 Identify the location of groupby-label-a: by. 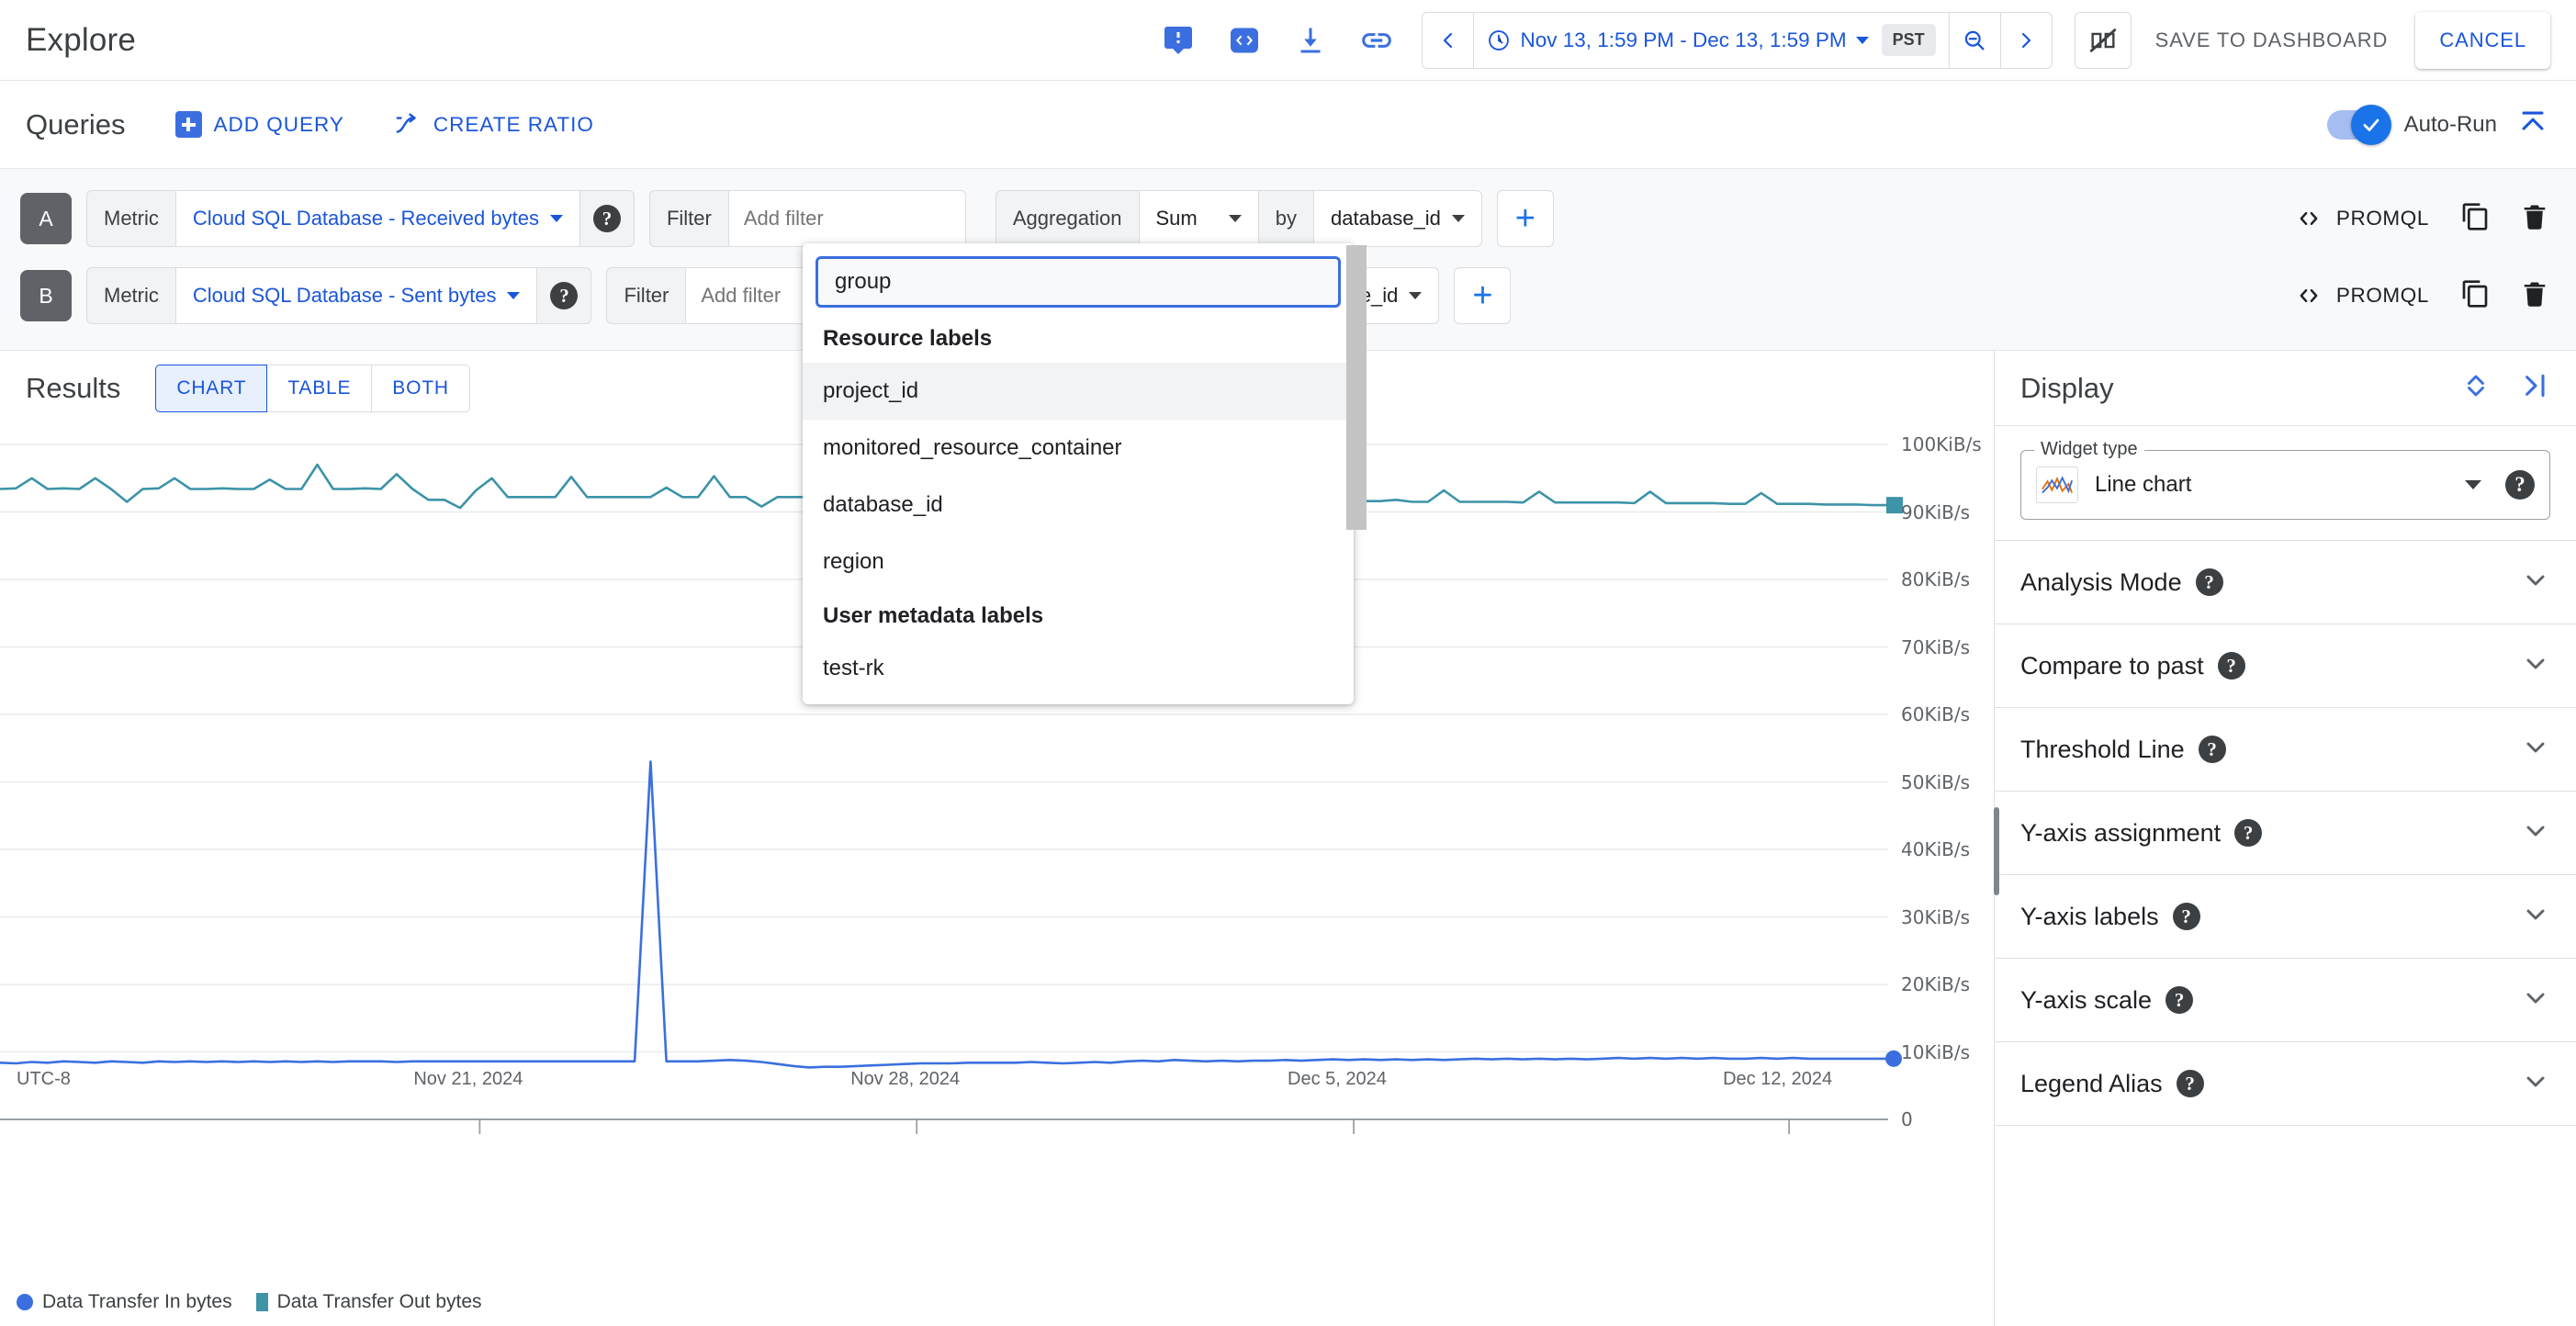
(1286, 218).